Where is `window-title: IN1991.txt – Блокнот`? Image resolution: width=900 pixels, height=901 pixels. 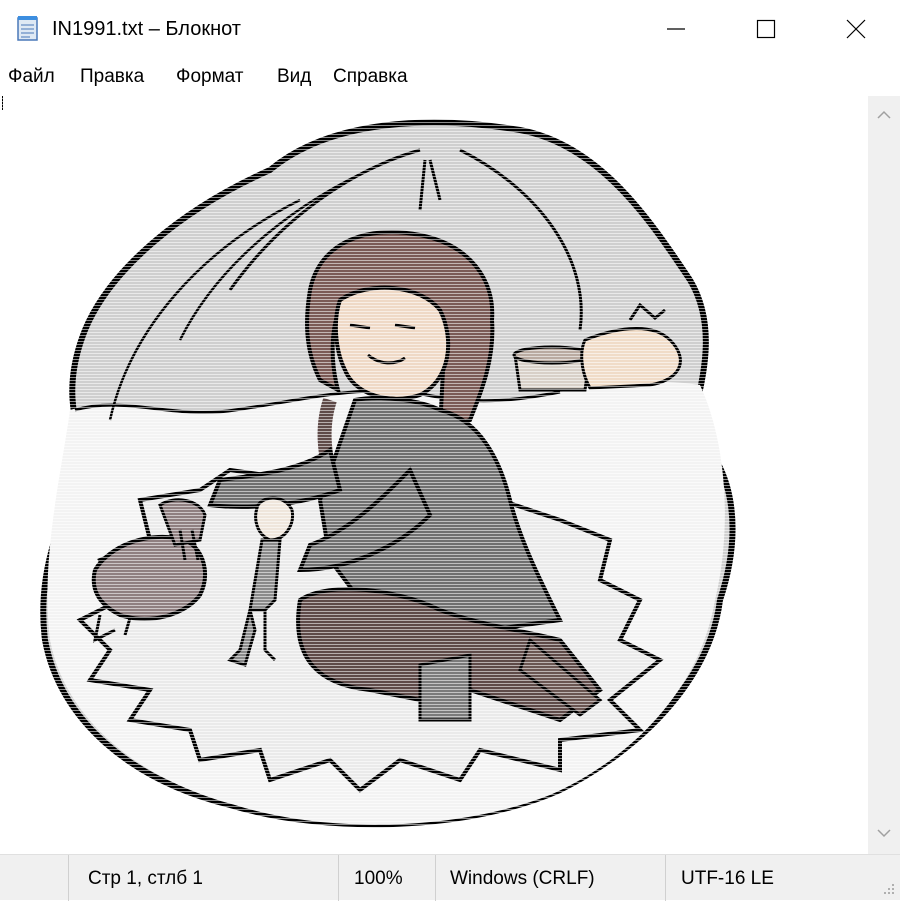 window-title: IN1991.txt – Блокнот is located at coordinates (146, 29).